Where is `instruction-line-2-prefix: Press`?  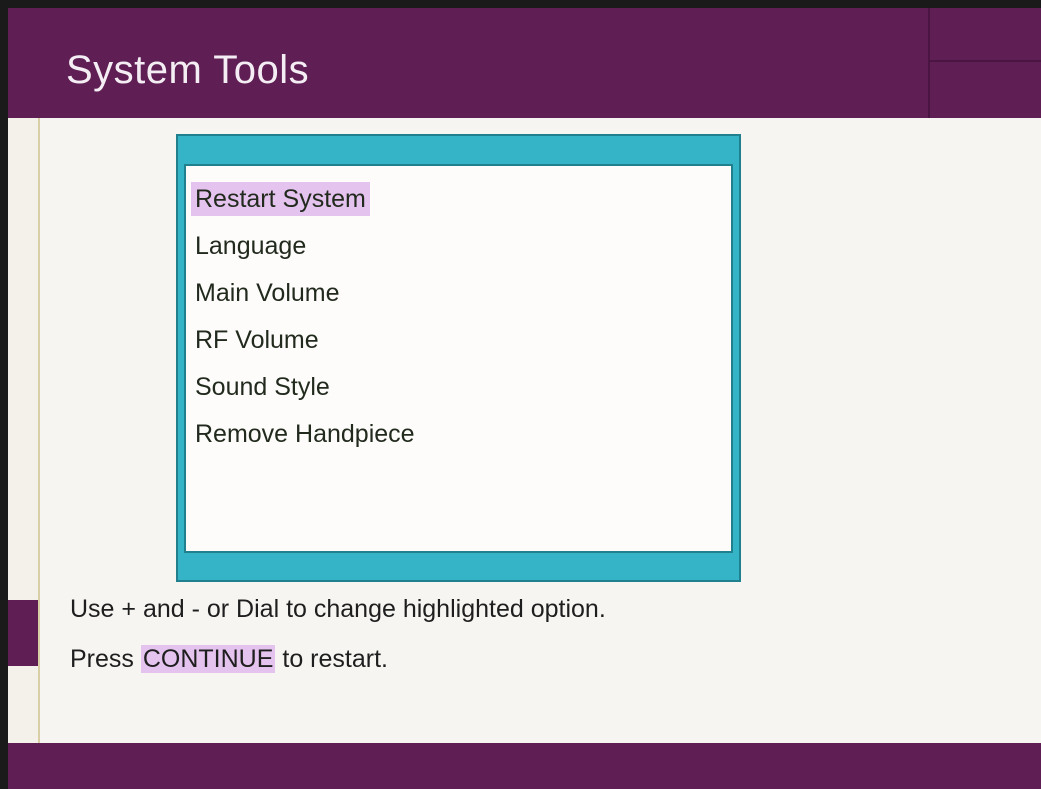 instruction-line-2-prefix: Press is located at coordinates (105, 659).